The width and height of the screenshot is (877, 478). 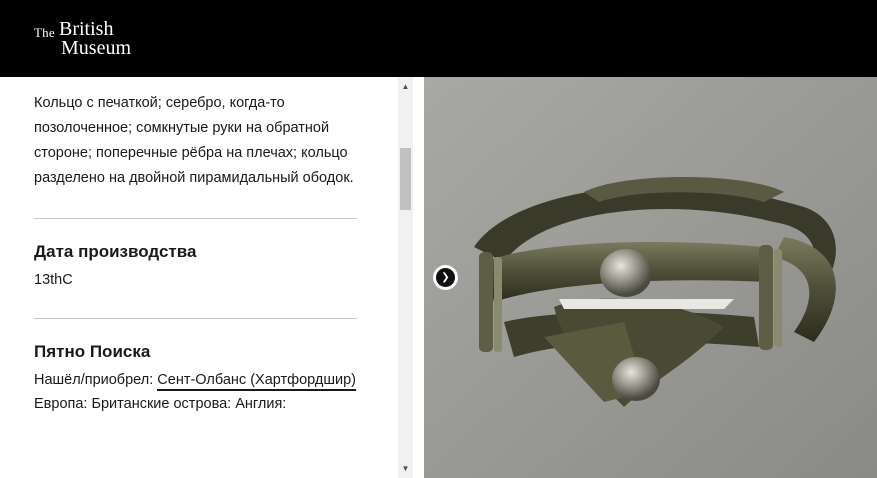 What do you see at coordinates (405, 179) in the screenshot?
I see `scrollbar-thumb` at bounding box center [405, 179].